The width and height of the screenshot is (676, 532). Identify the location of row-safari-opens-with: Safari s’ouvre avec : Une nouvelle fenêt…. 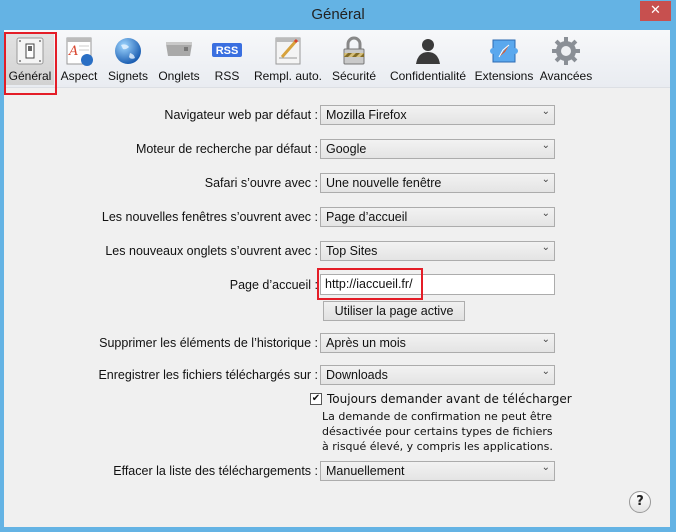
(337, 184).